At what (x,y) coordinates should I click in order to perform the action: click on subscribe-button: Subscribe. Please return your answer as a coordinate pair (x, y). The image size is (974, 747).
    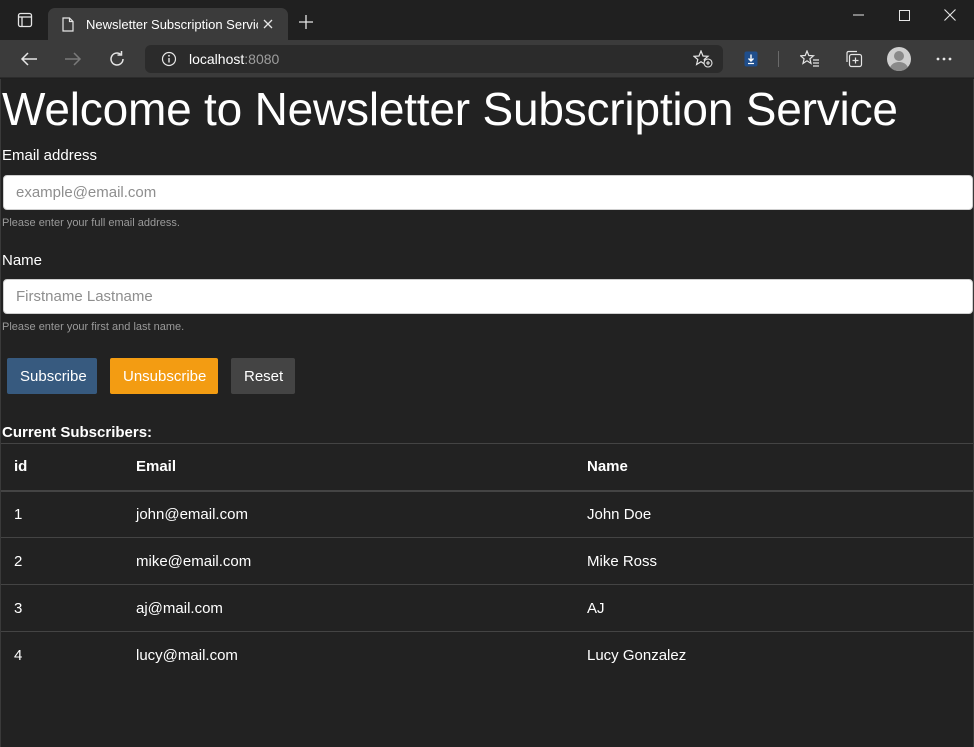
    Looking at the image, I should click on (52, 376).